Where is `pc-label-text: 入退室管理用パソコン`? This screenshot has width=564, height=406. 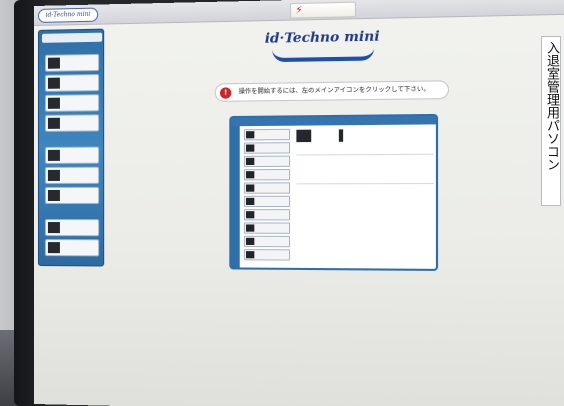
pc-label-text: 入退室管理用パソコン is located at coordinates (551, 106).